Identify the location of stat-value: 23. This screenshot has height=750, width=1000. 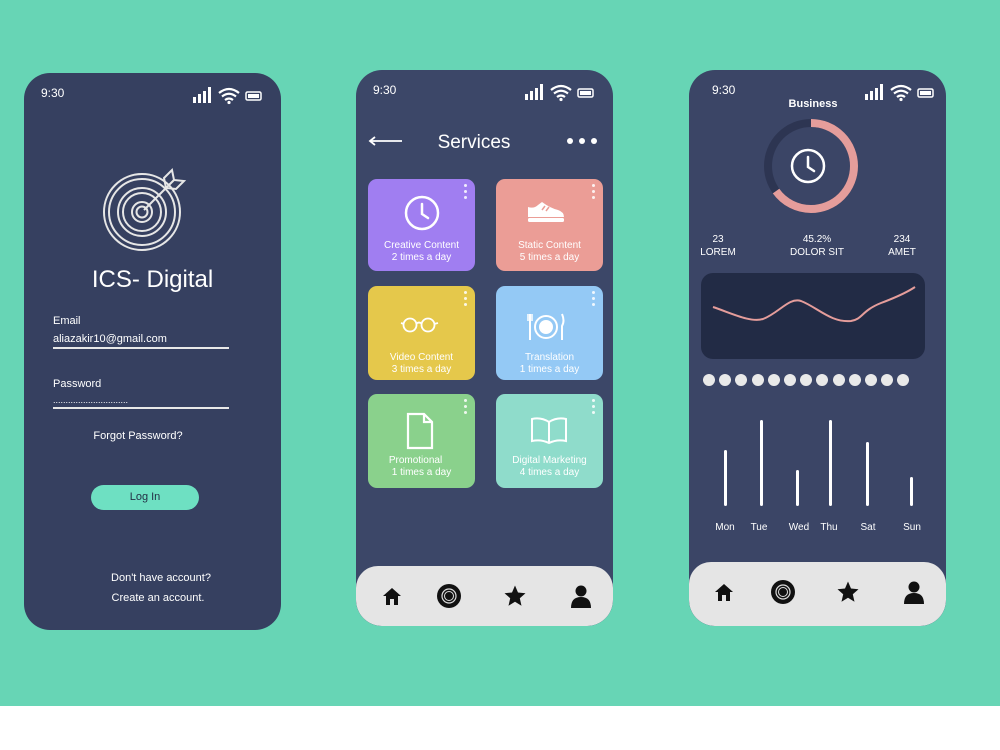
(718, 239).